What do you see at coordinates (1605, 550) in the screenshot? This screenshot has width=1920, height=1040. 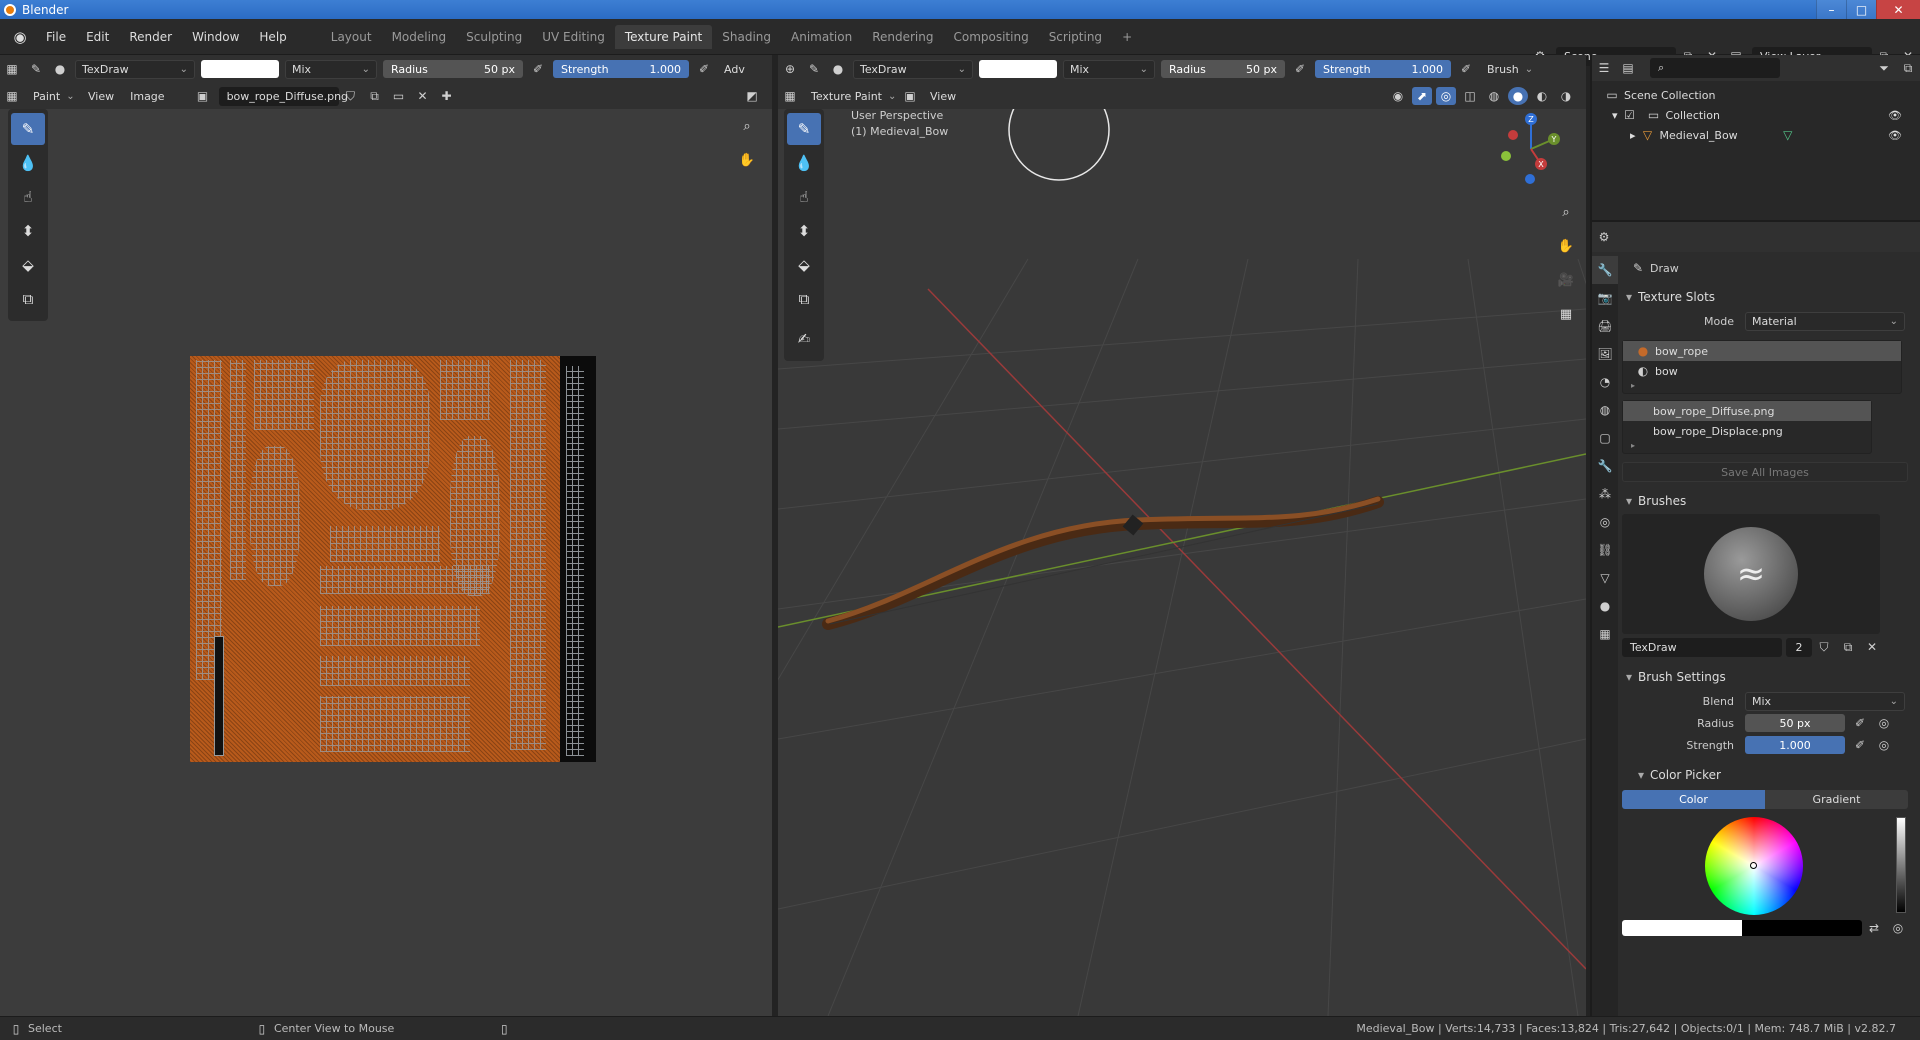 I see `constraints-tab-icon: ⛓` at bounding box center [1605, 550].